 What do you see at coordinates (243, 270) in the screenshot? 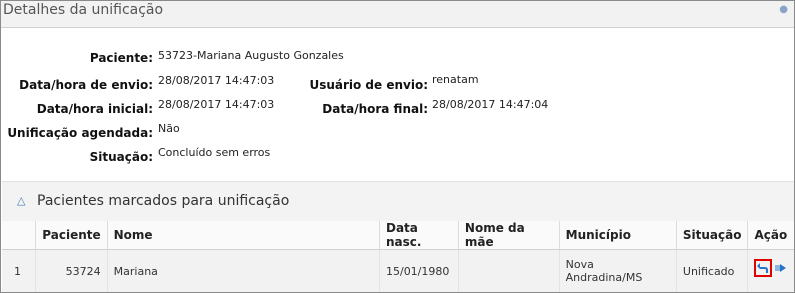
I see `row-nome: Mariana` at bounding box center [243, 270].